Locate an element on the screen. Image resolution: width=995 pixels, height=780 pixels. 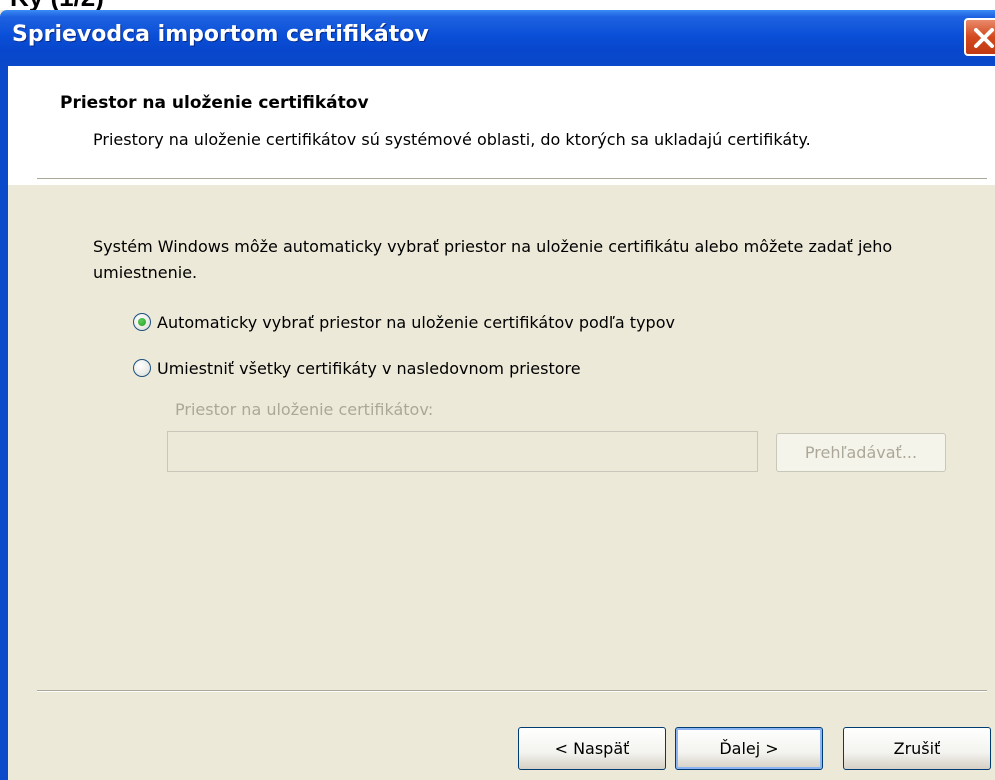
background-window-strip: Ký (1/2) is located at coordinates (497, 6).